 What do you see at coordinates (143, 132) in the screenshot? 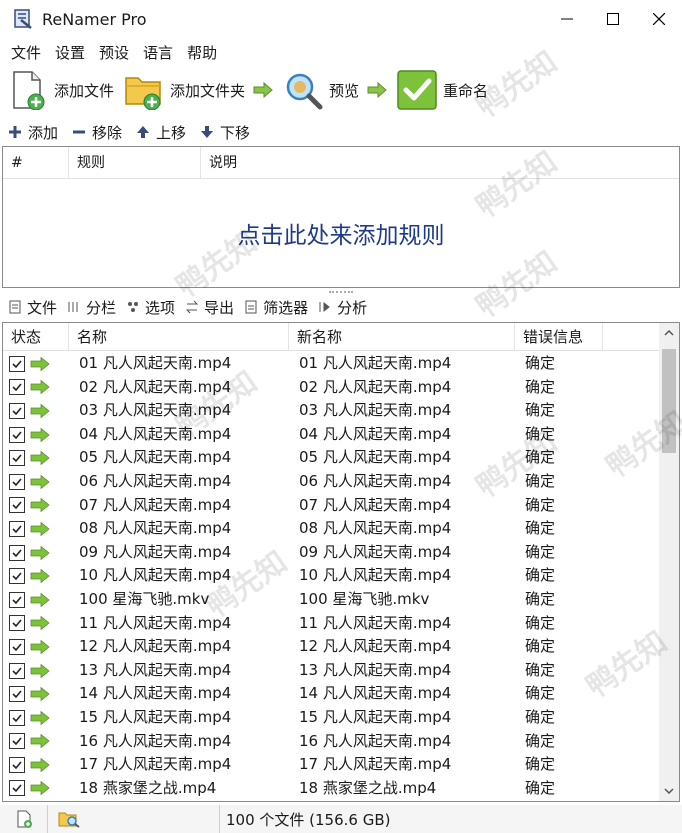
I see `arrow-up-icon` at bounding box center [143, 132].